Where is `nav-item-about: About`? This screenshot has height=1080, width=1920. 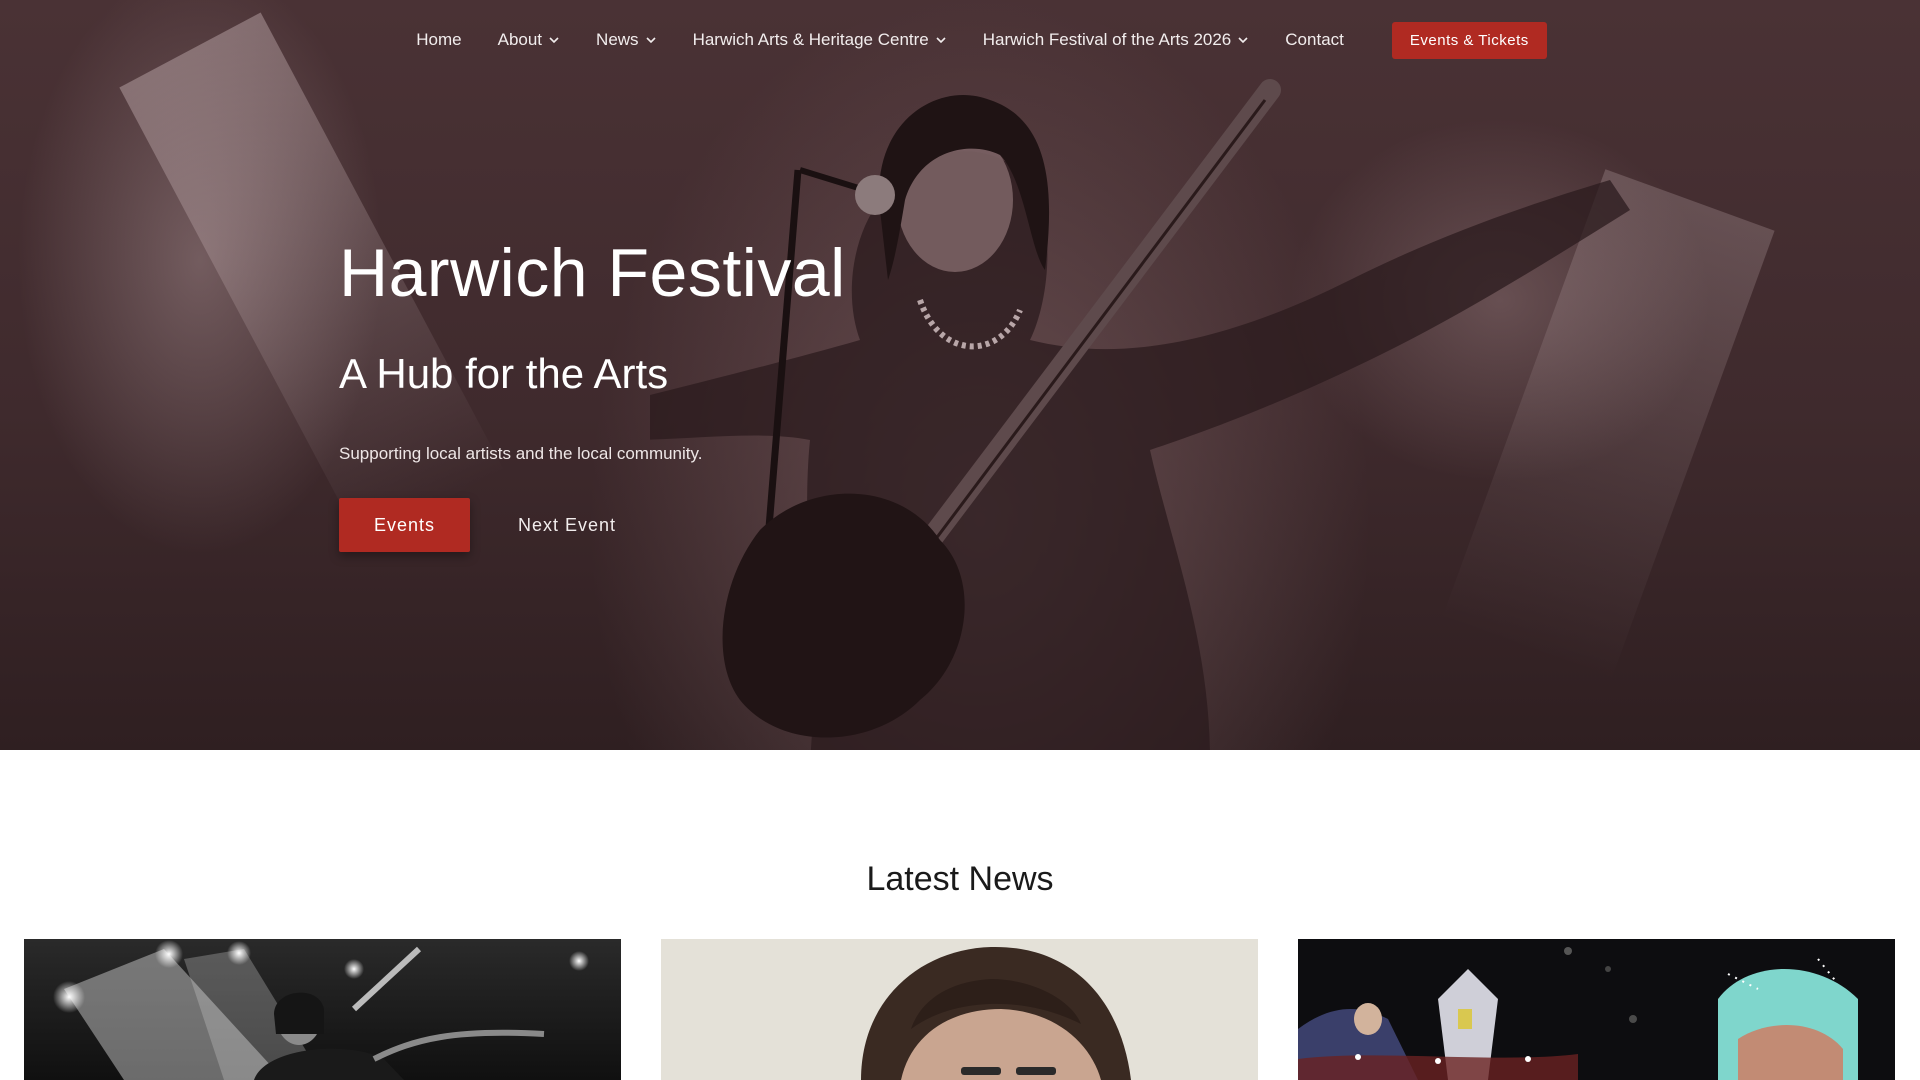
nav-item-about: About is located at coordinates (529, 40).